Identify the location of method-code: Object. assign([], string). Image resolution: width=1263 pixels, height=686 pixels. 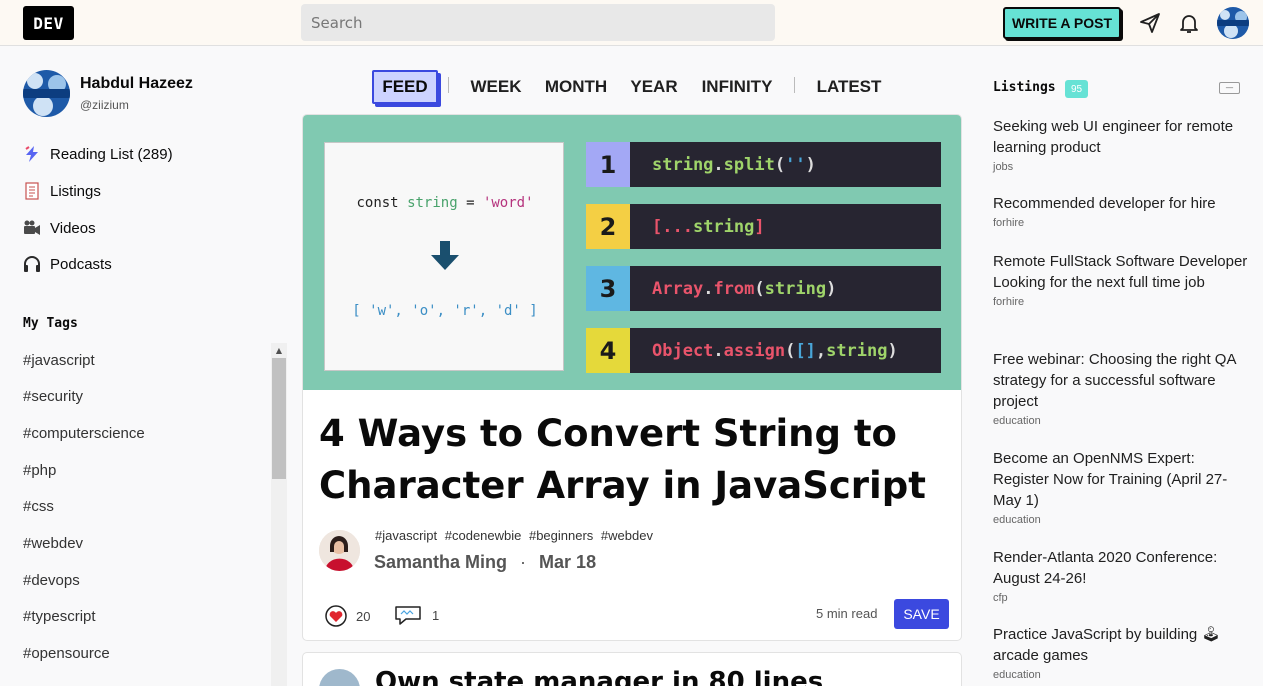
(775, 350).